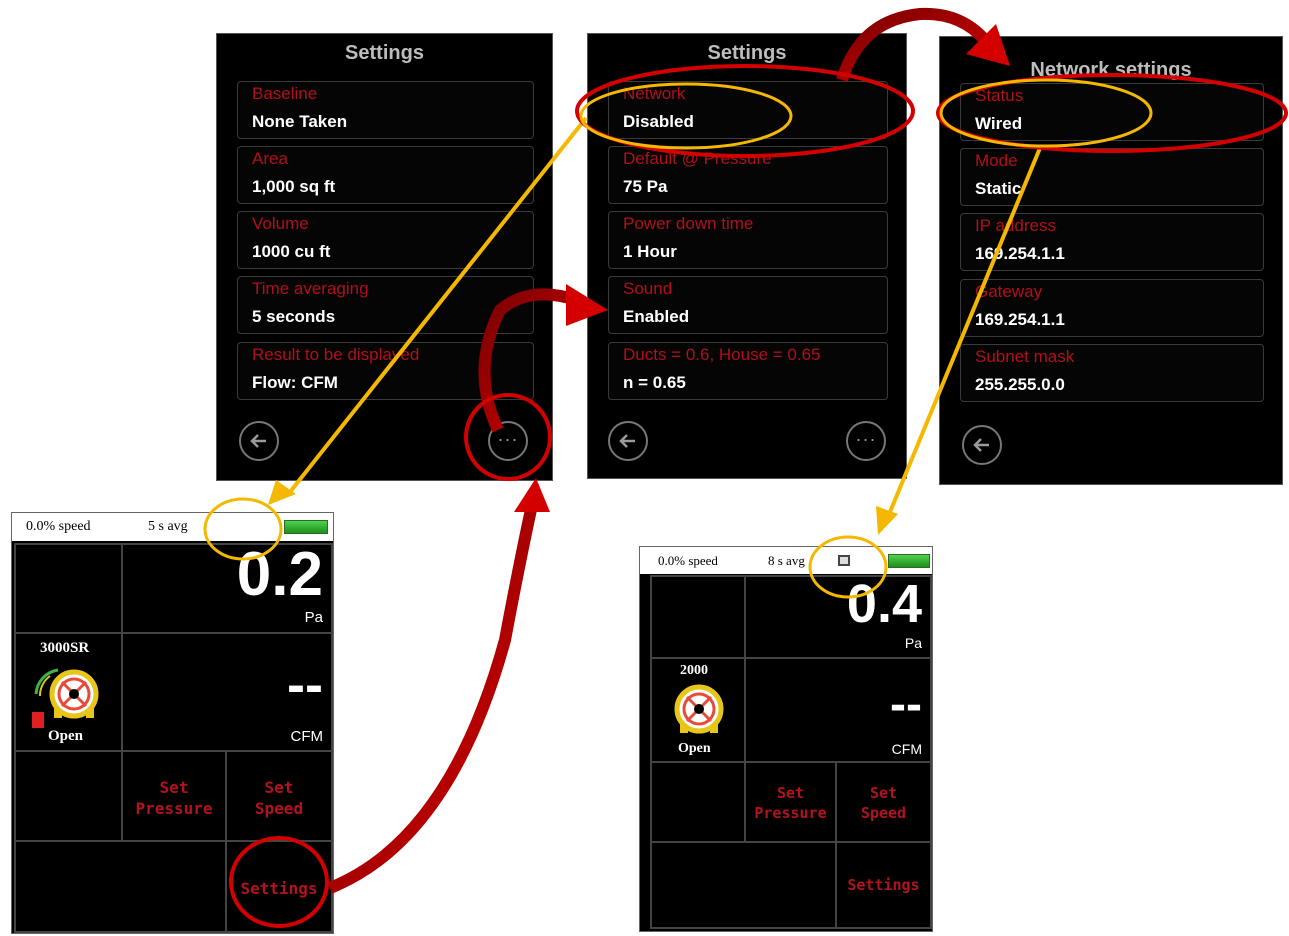 The height and width of the screenshot is (936, 1289). I want to click on fan-cell: 2000 Open, so click(698, 710).